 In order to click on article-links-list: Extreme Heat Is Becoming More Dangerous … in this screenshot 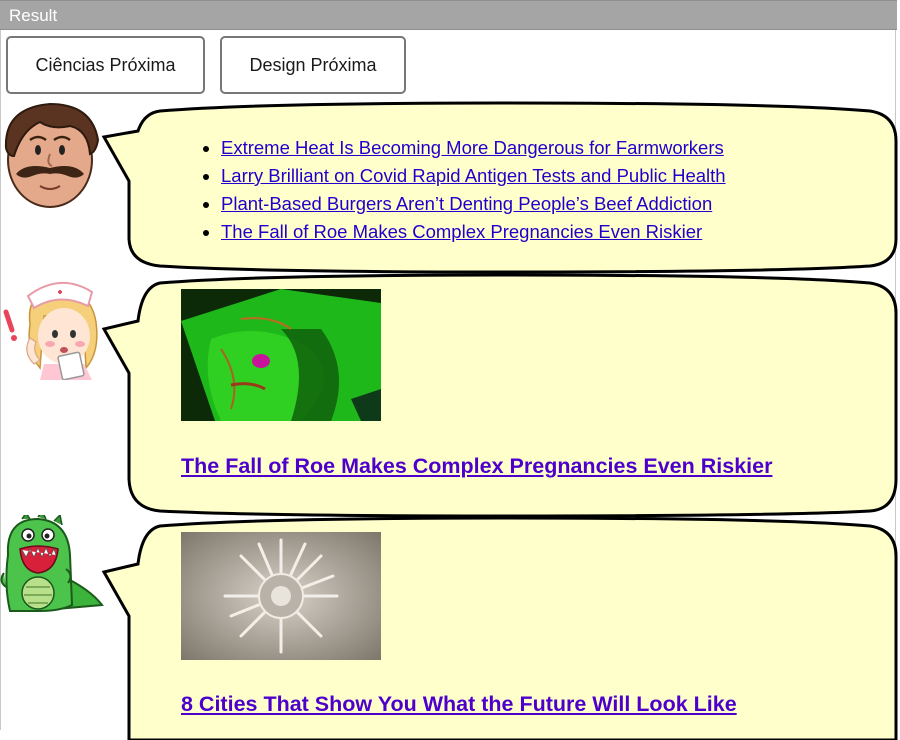, I will do `click(473, 190)`.